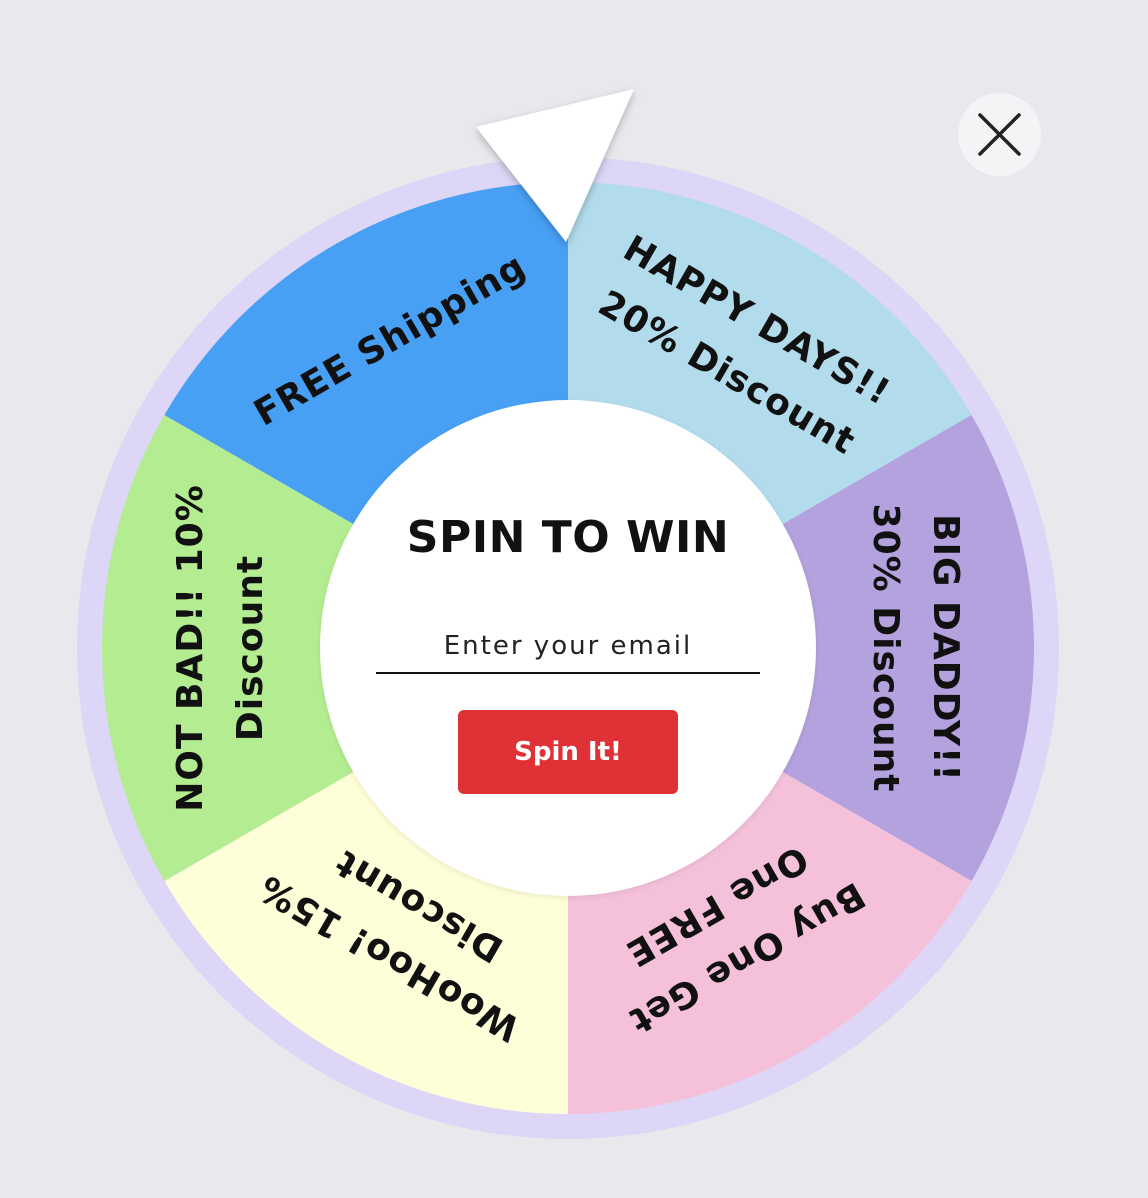  What do you see at coordinates (568, 537) in the screenshot?
I see `spin-to-win-title: SPIN TO WIN` at bounding box center [568, 537].